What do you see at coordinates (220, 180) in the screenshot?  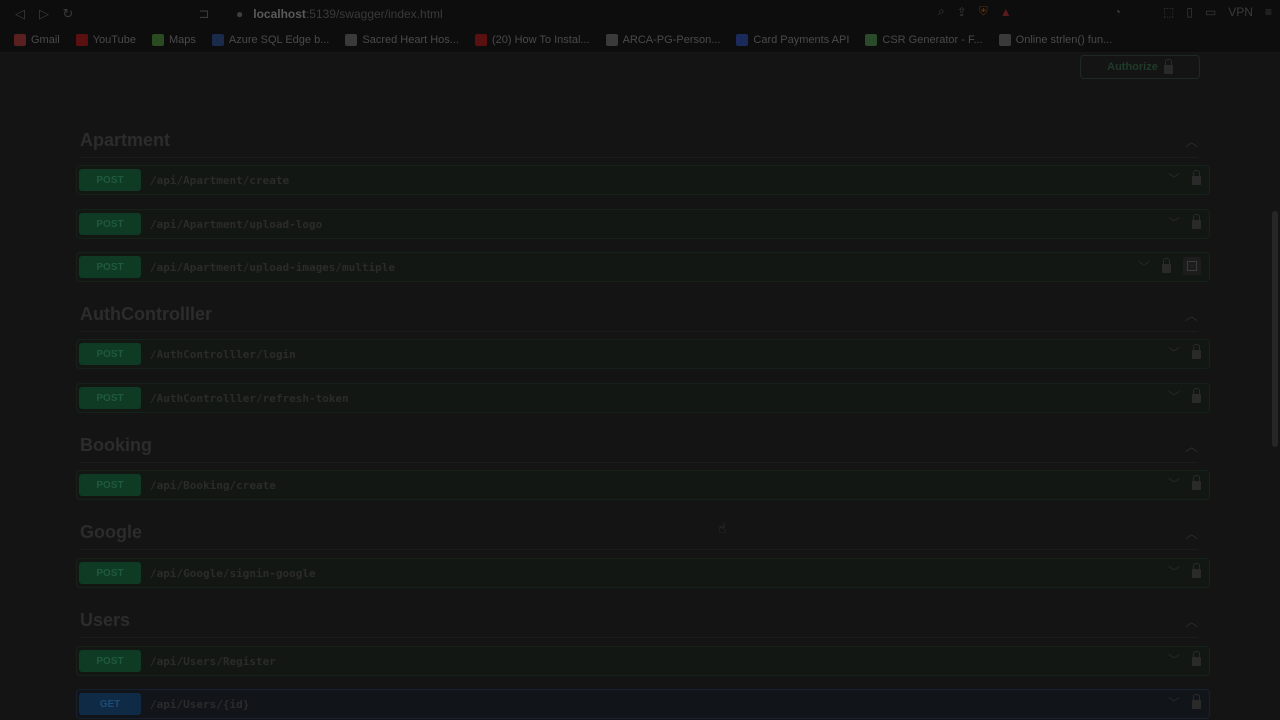 I see `operation-path: /api/Apartment/create` at bounding box center [220, 180].